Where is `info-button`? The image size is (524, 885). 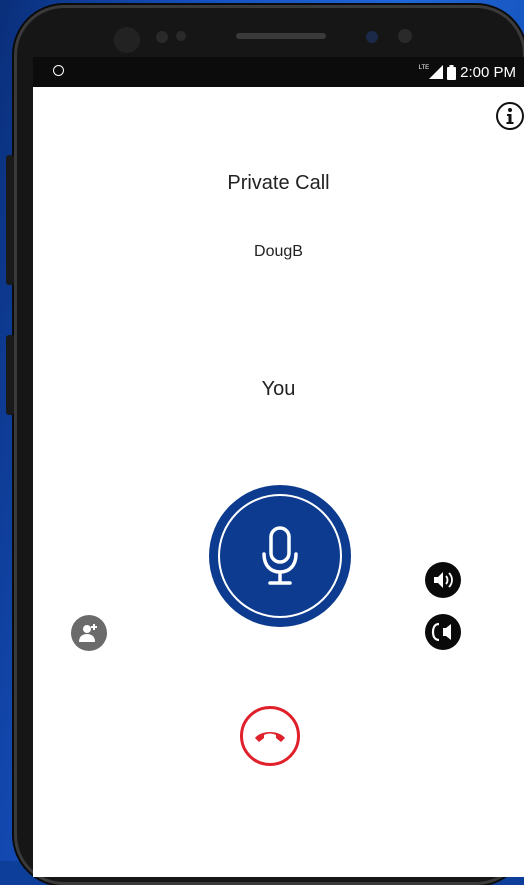 info-button is located at coordinates (510, 116).